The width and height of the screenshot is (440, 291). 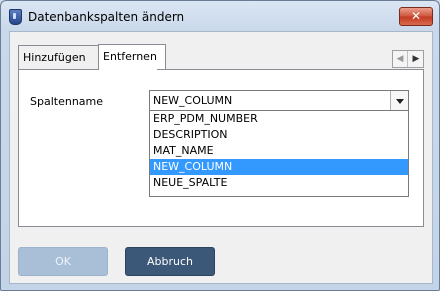 I want to click on dropdown-option: ERP_PDM_NUMBER, so click(x=279, y=119).